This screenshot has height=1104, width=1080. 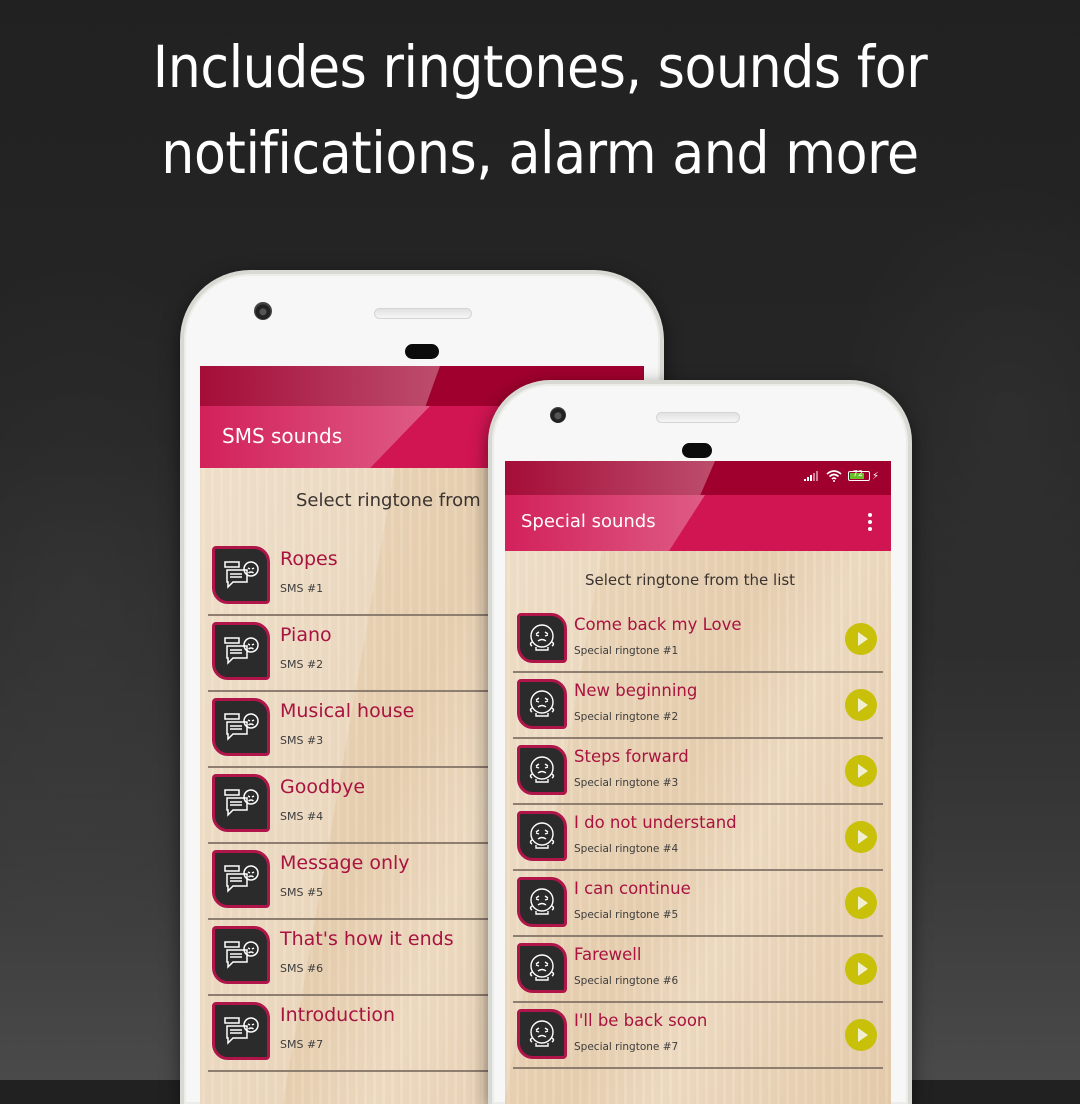 I want to click on app-title: SMS sounds, so click(x=282, y=436).